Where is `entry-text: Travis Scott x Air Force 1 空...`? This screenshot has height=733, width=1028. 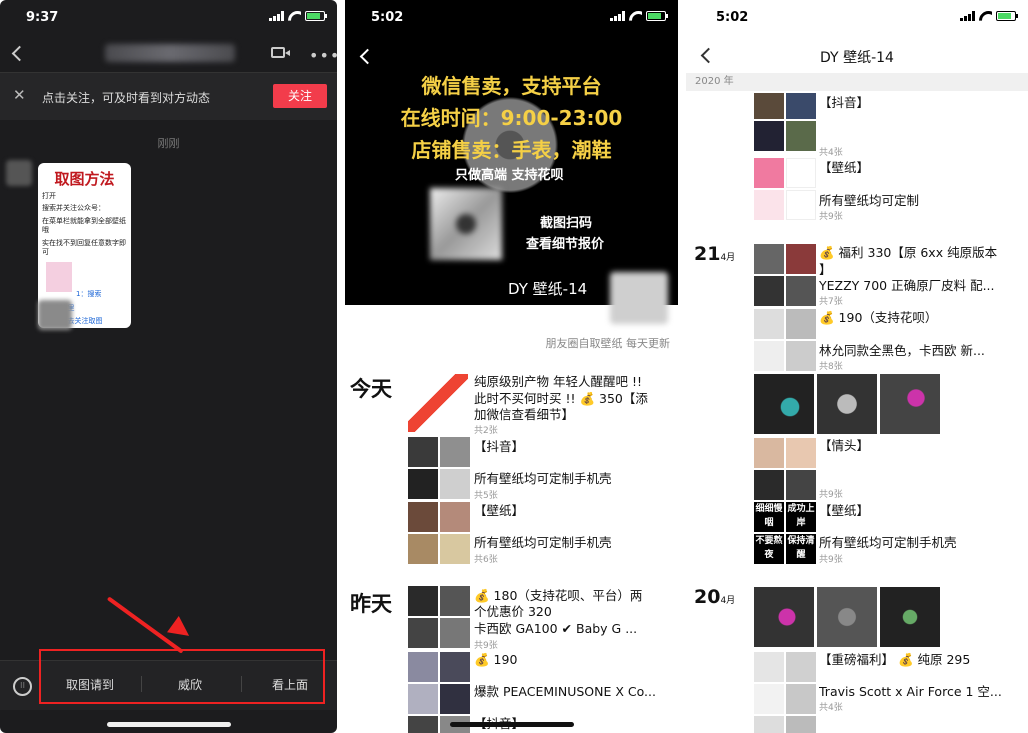
entry-text: Travis Scott x Air Force 1 空... is located at coordinates (910, 691).